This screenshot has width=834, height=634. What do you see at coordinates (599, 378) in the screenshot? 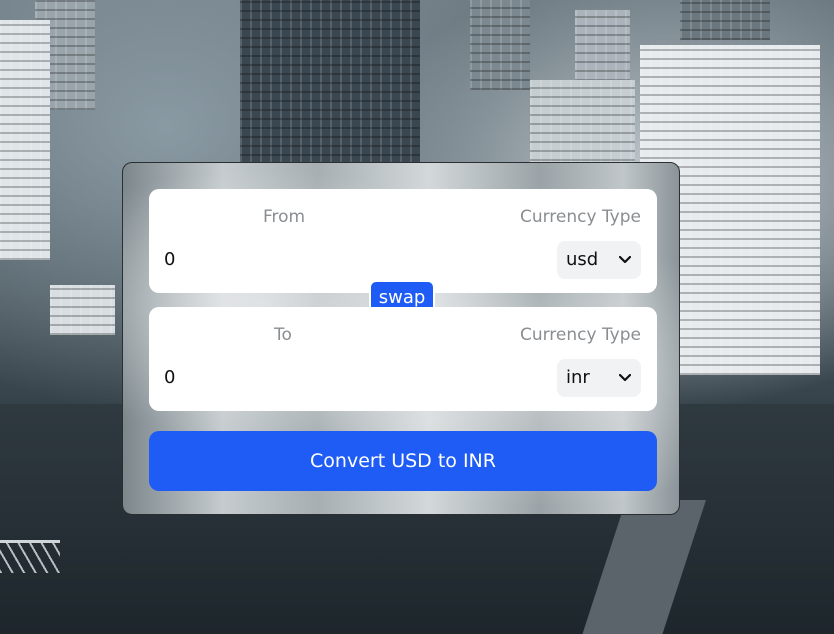
I see `to-currency-select: inr` at bounding box center [599, 378].